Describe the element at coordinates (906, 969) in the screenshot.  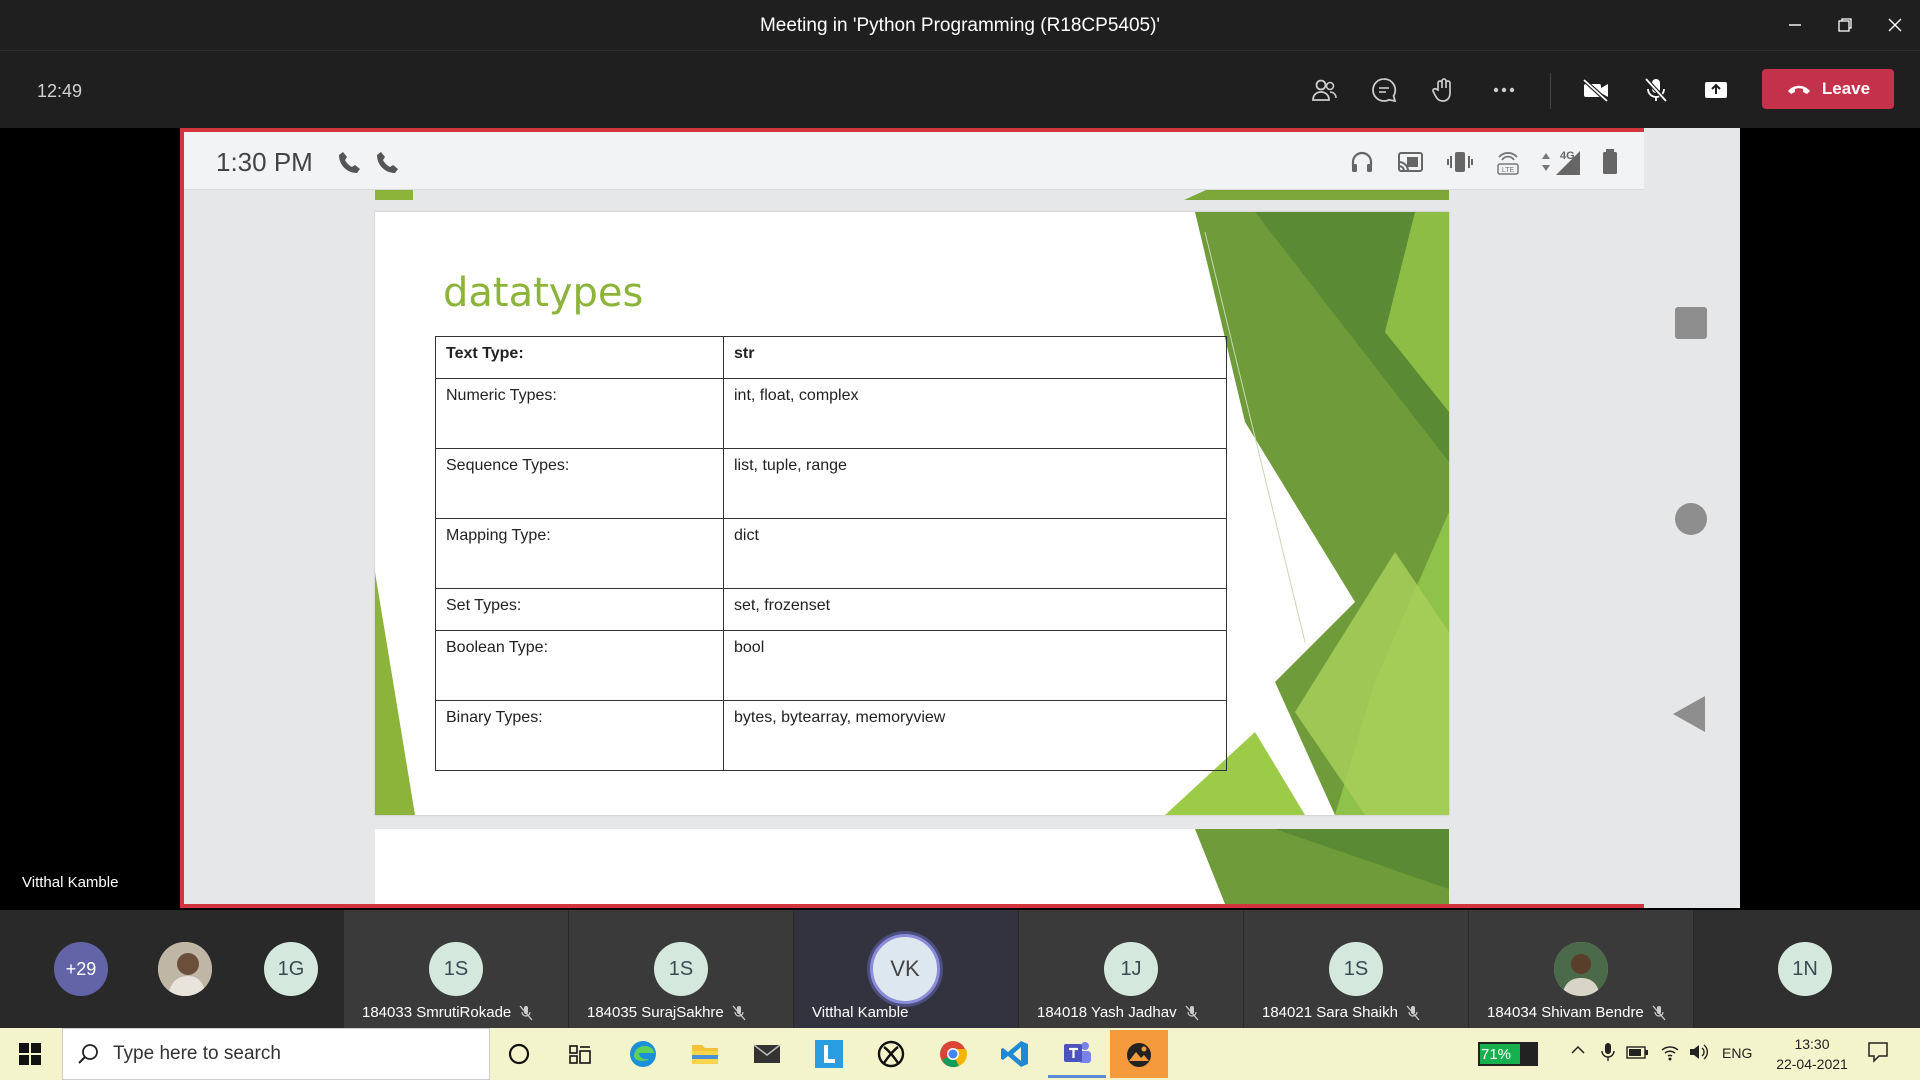
I see `participant-tile-active-speaker: VK Vitthal Kamble` at that location.